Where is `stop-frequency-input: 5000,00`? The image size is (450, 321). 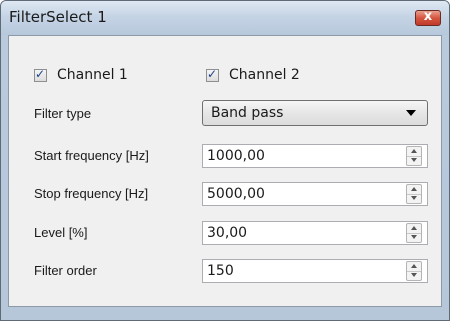
stop-frequency-input: 5000,00 is located at coordinates (315, 194).